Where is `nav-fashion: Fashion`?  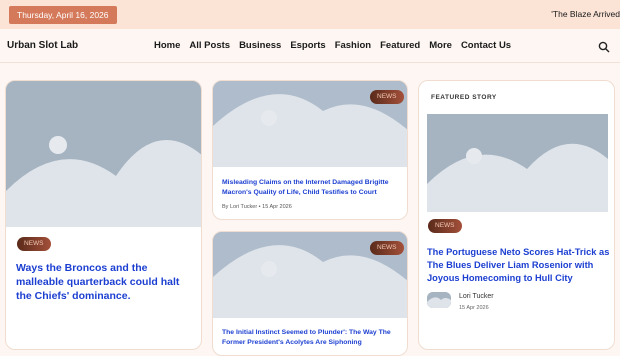 nav-fashion: Fashion is located at coordinates (353, 45).